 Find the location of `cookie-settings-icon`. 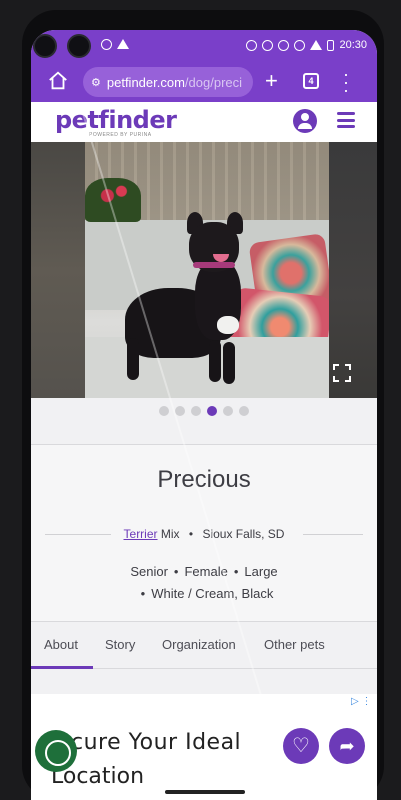

cookie-settings-icon is located at coordinates (56, 751).